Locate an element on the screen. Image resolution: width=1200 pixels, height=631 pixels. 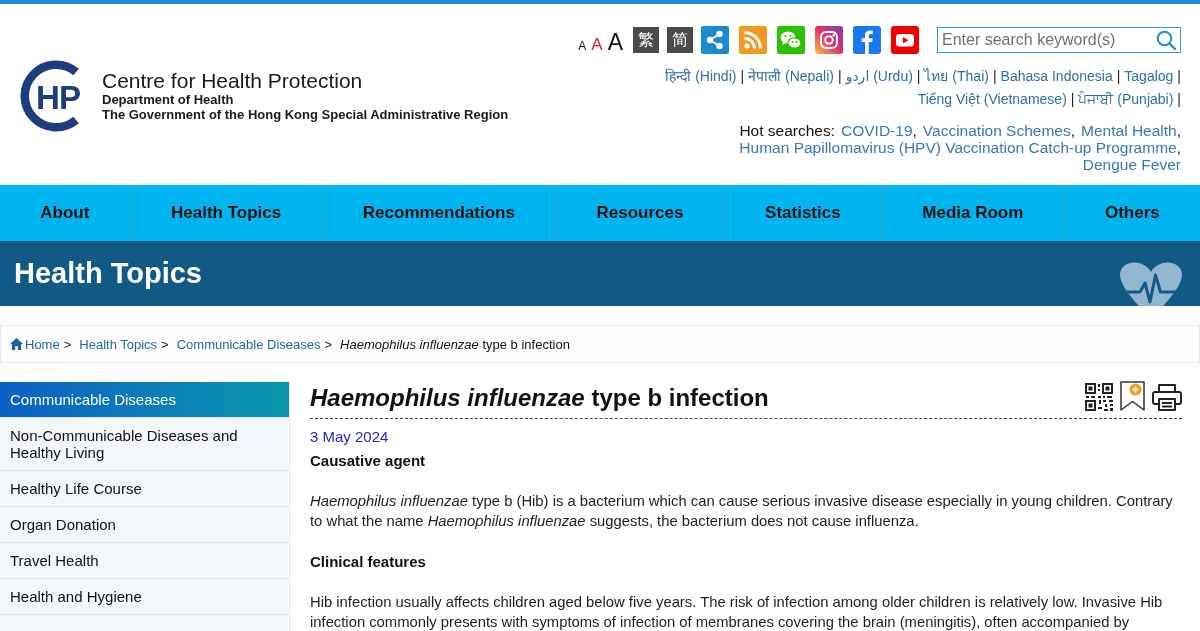
sidebar-item: Communicable Diseases is located at coordinates (144, 400).